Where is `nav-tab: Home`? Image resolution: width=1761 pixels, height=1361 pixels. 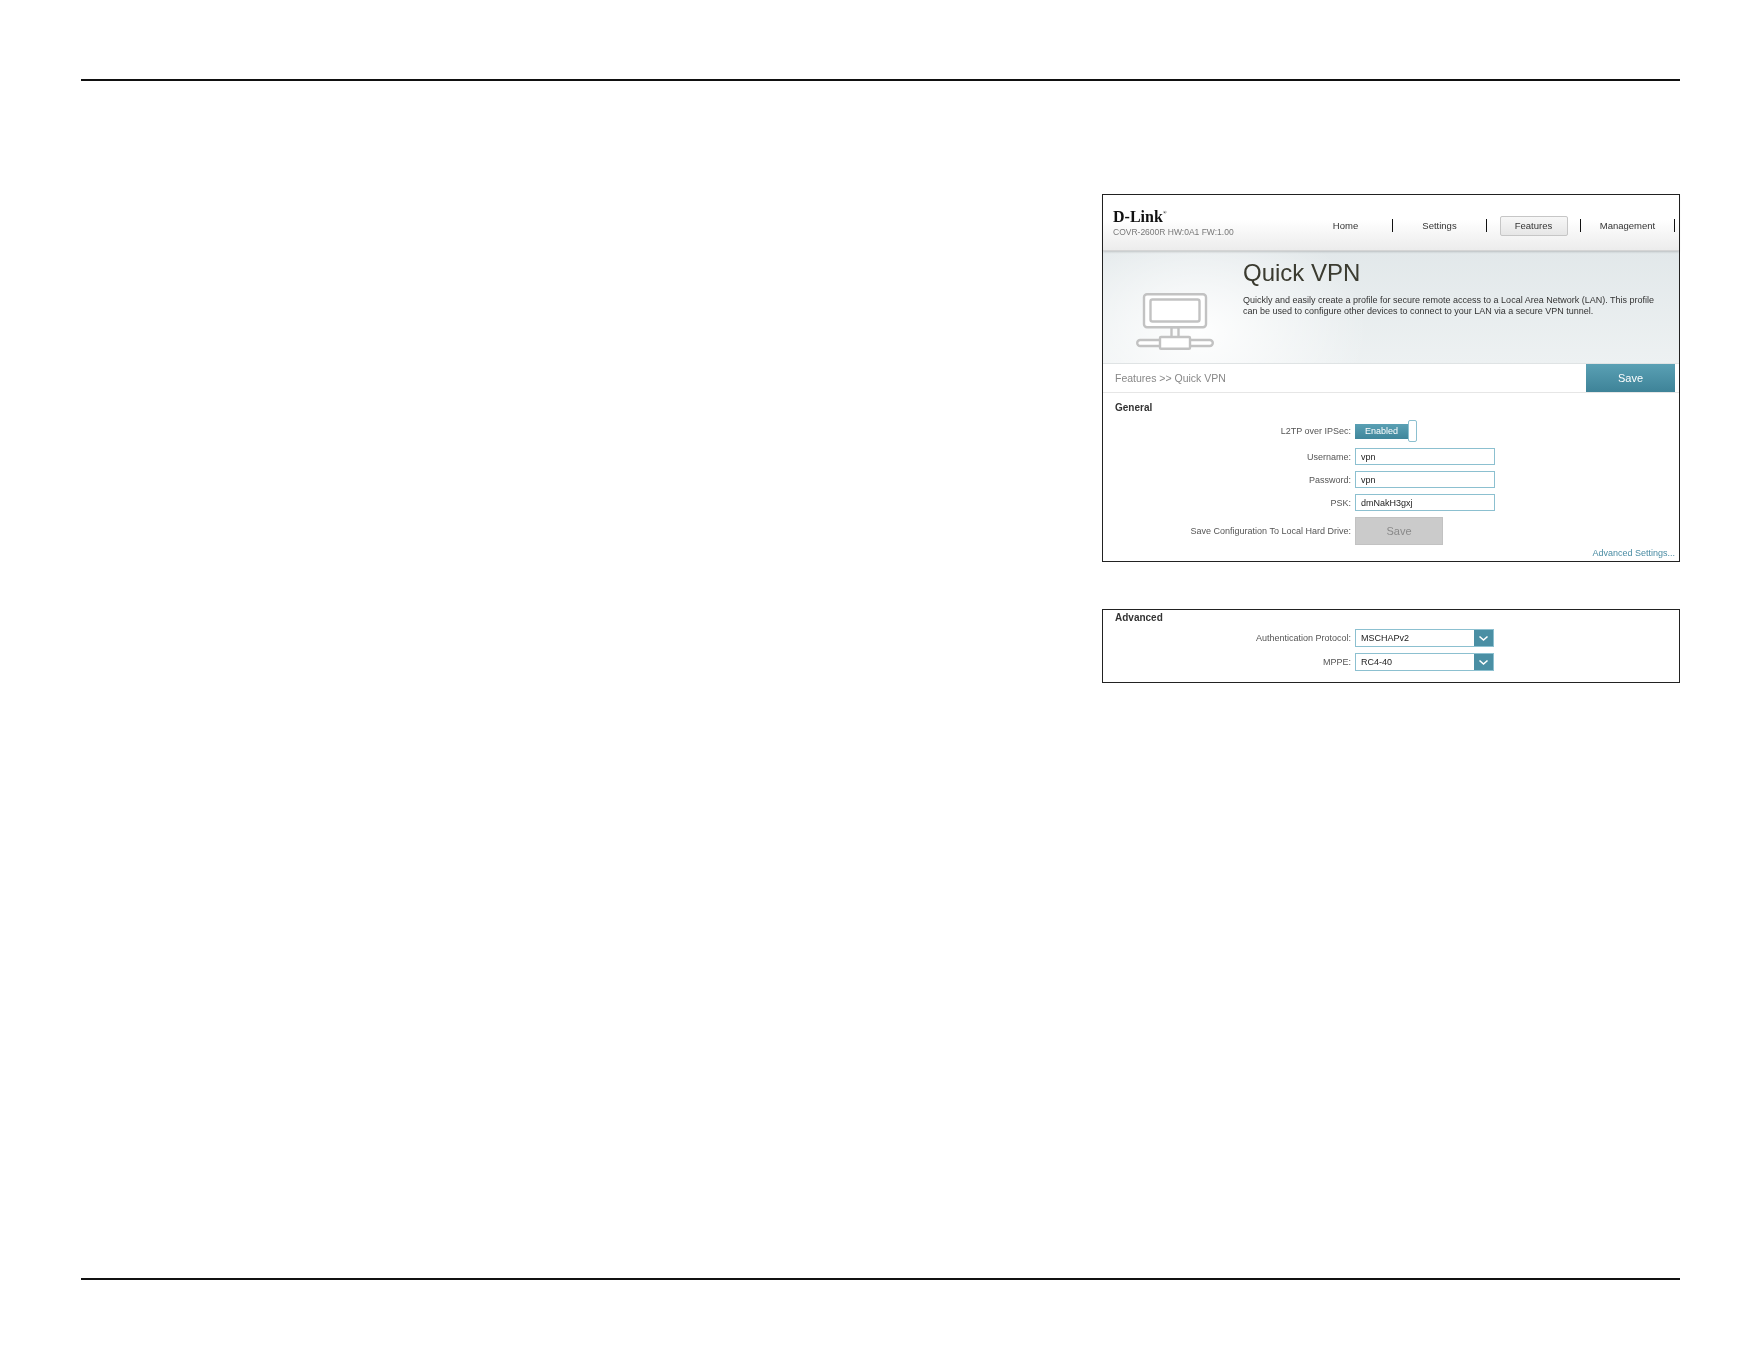
nav-tab: Home is located at coordinates (1345, 225).